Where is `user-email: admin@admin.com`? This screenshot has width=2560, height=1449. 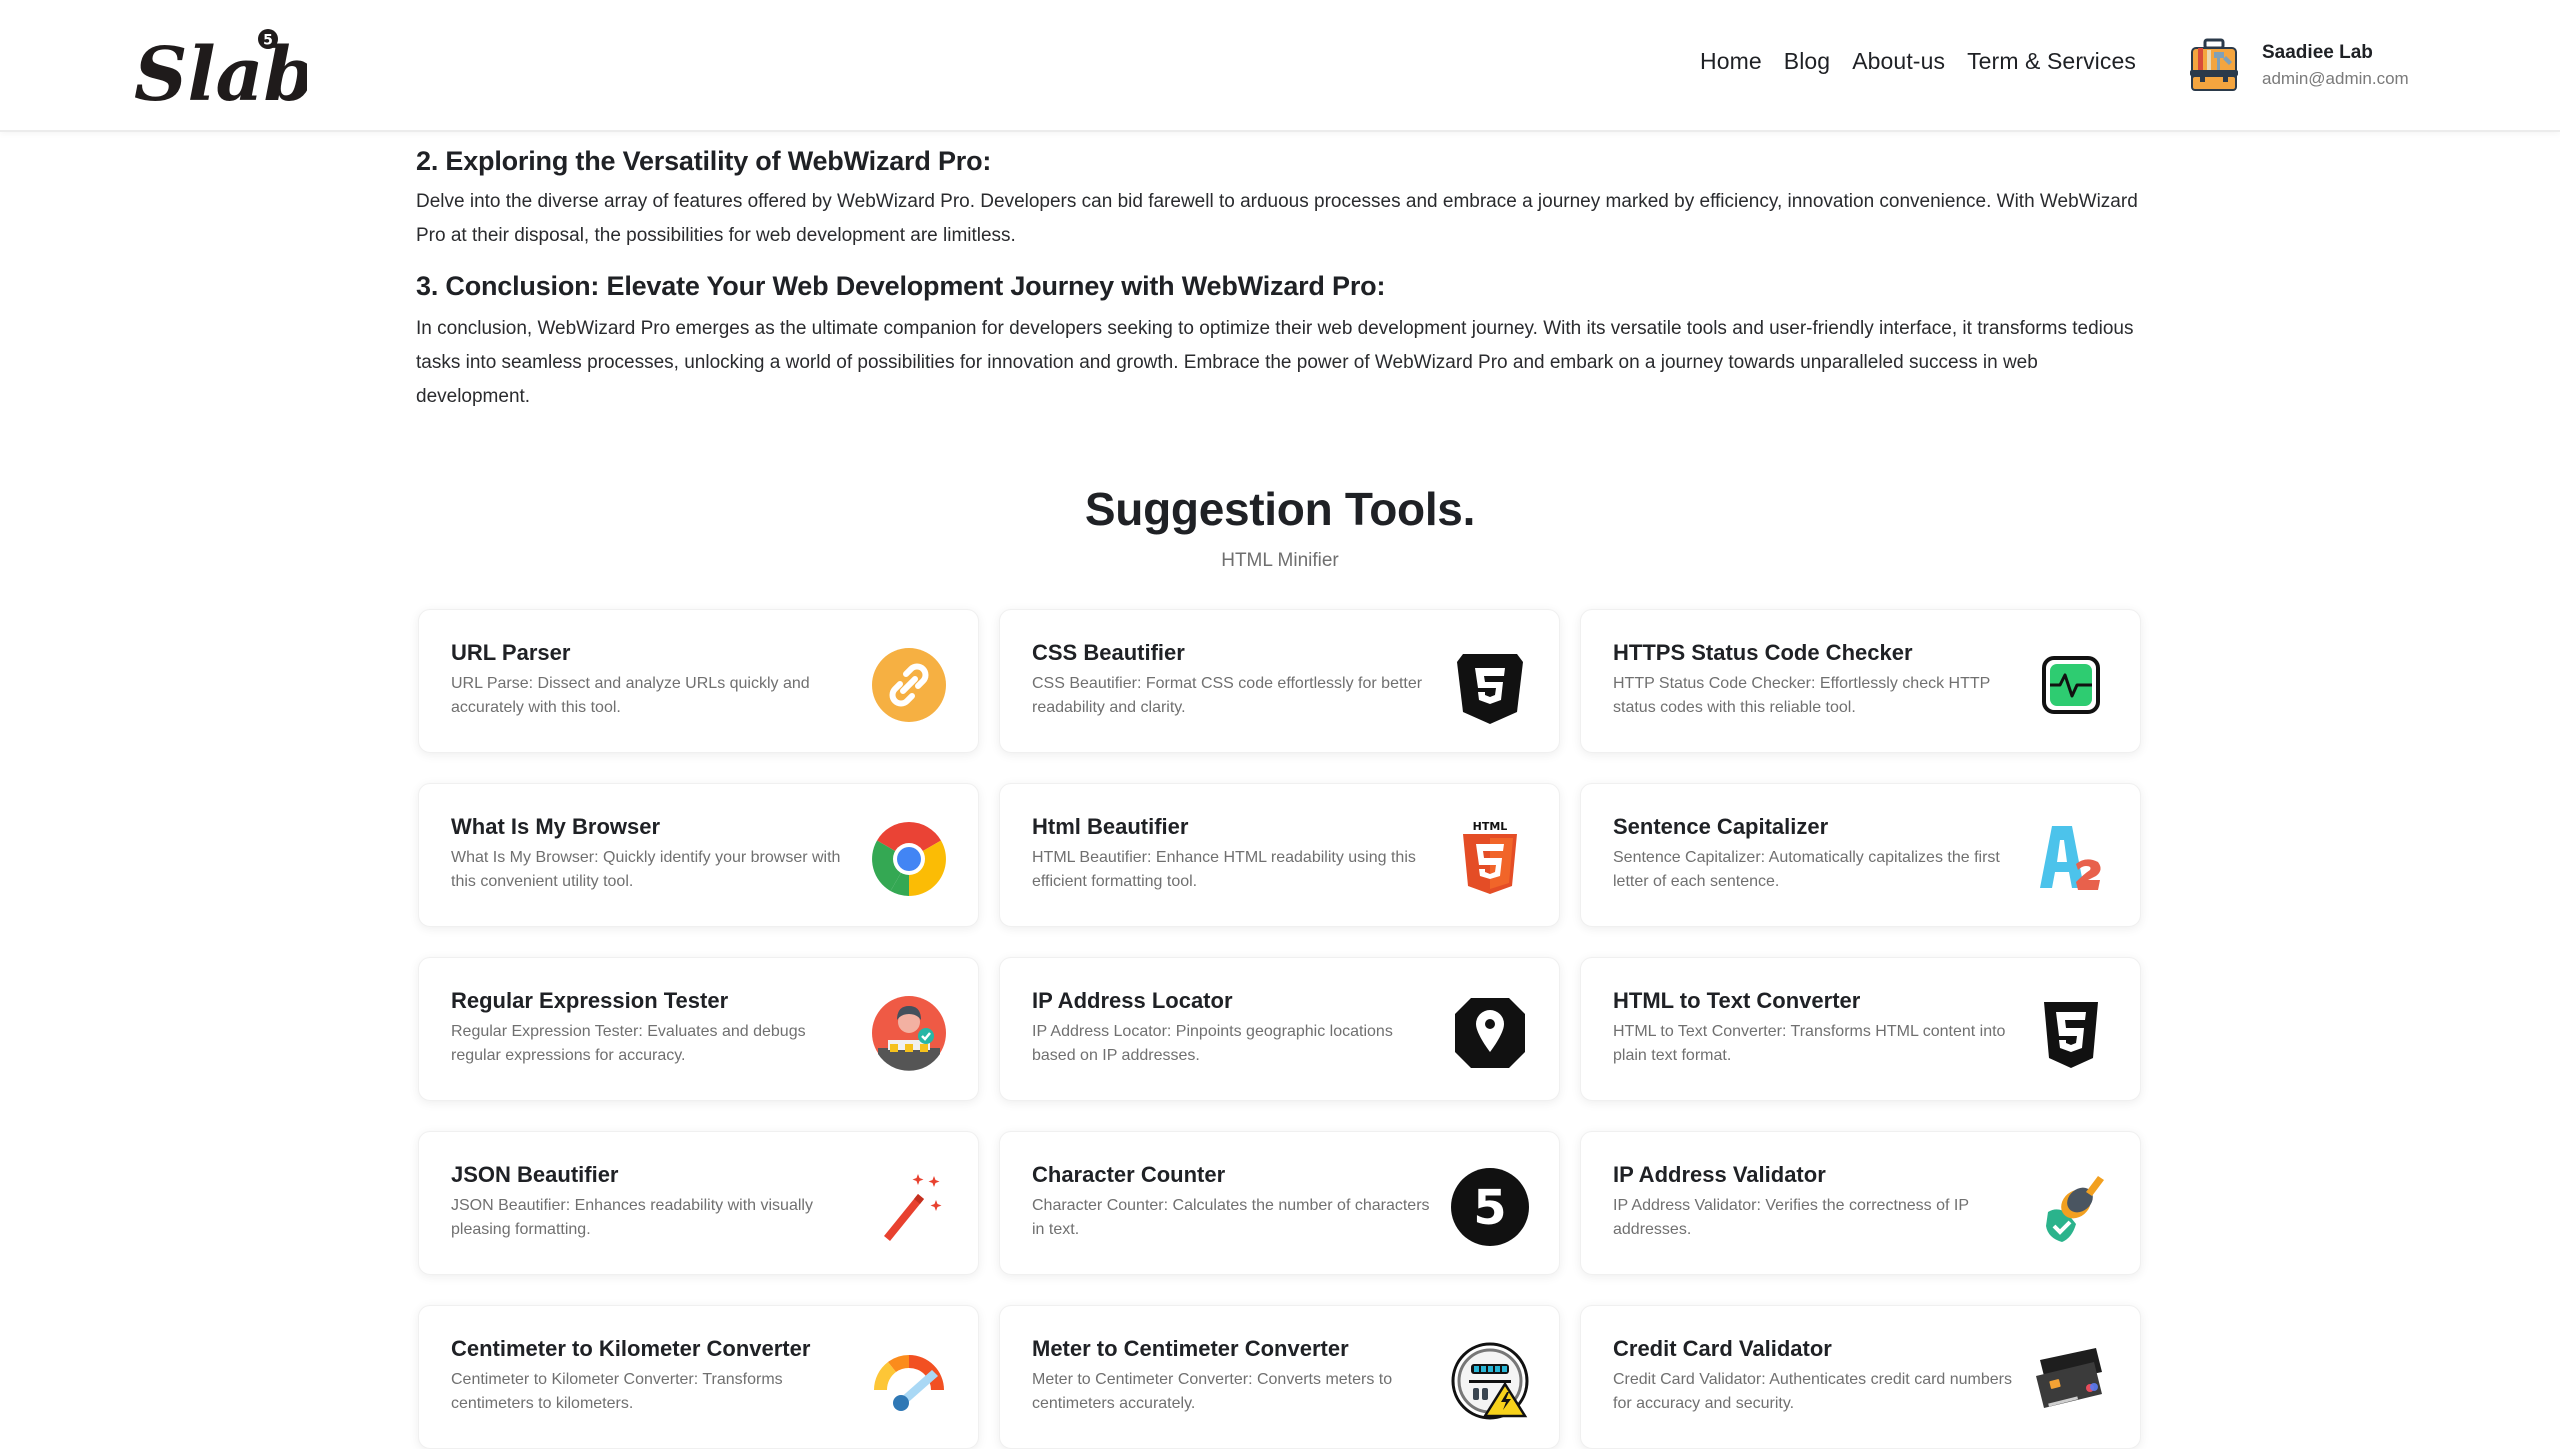 user-email: admin@admin.com is located at coordinates (2335, 78).